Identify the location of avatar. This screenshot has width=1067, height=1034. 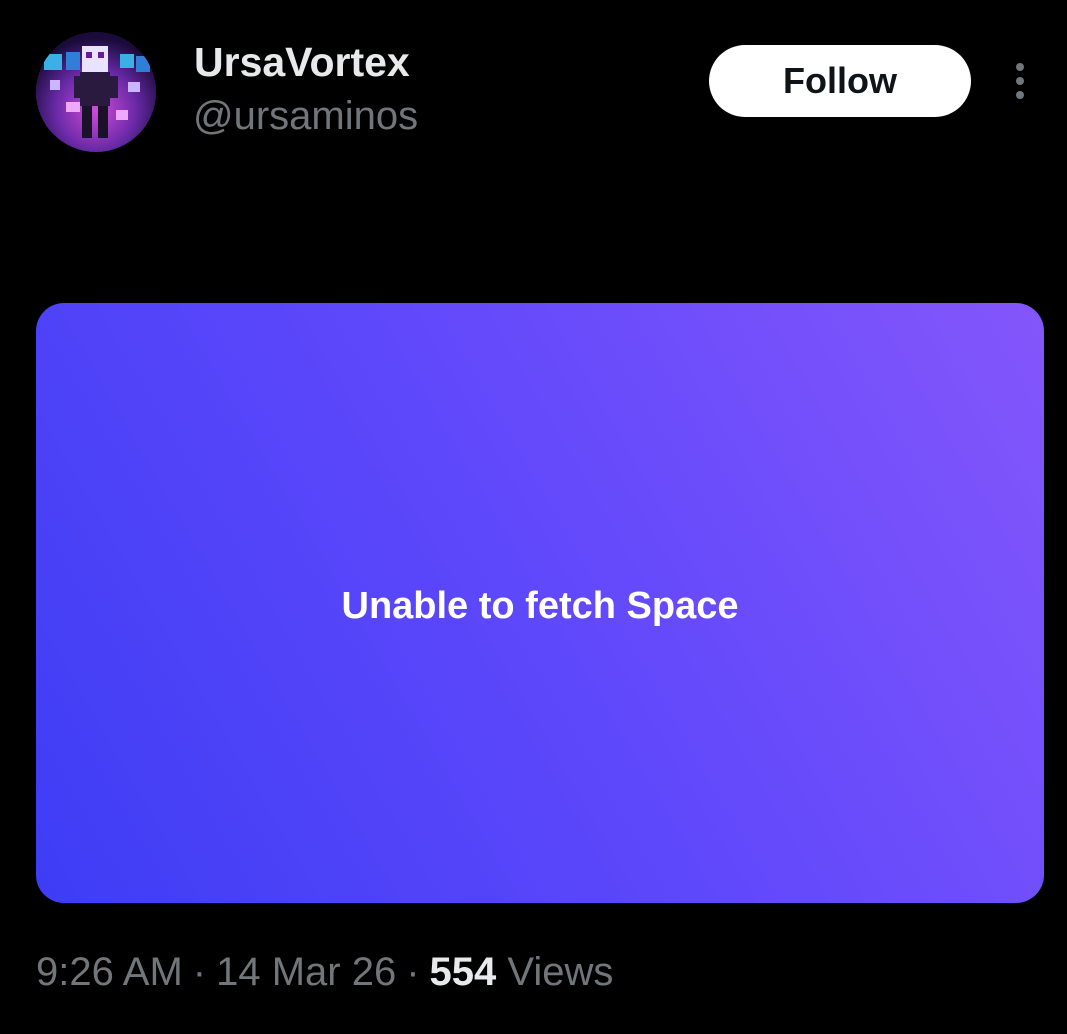
(96, 92).